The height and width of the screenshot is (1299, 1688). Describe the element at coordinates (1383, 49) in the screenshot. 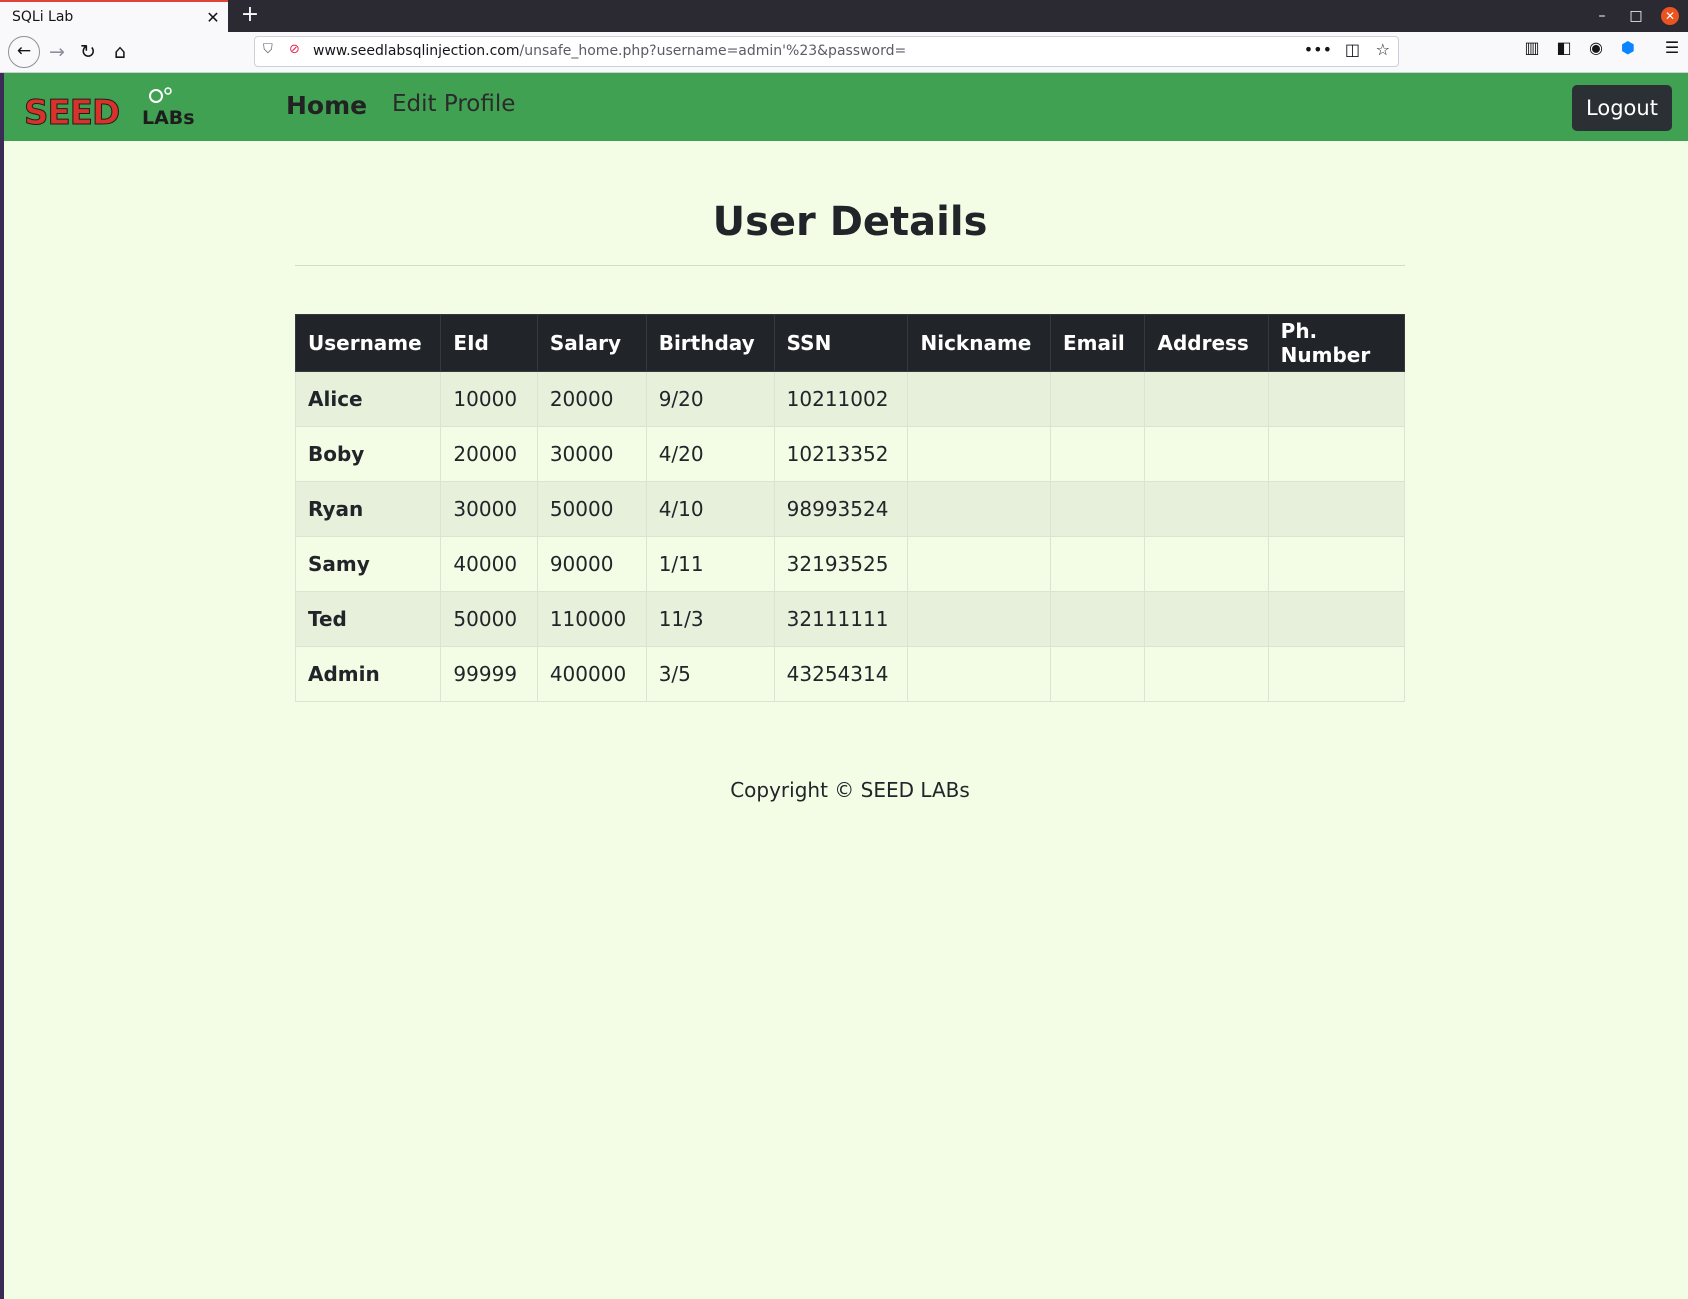

I see `bookmark-star-icon: ☆` at that location.